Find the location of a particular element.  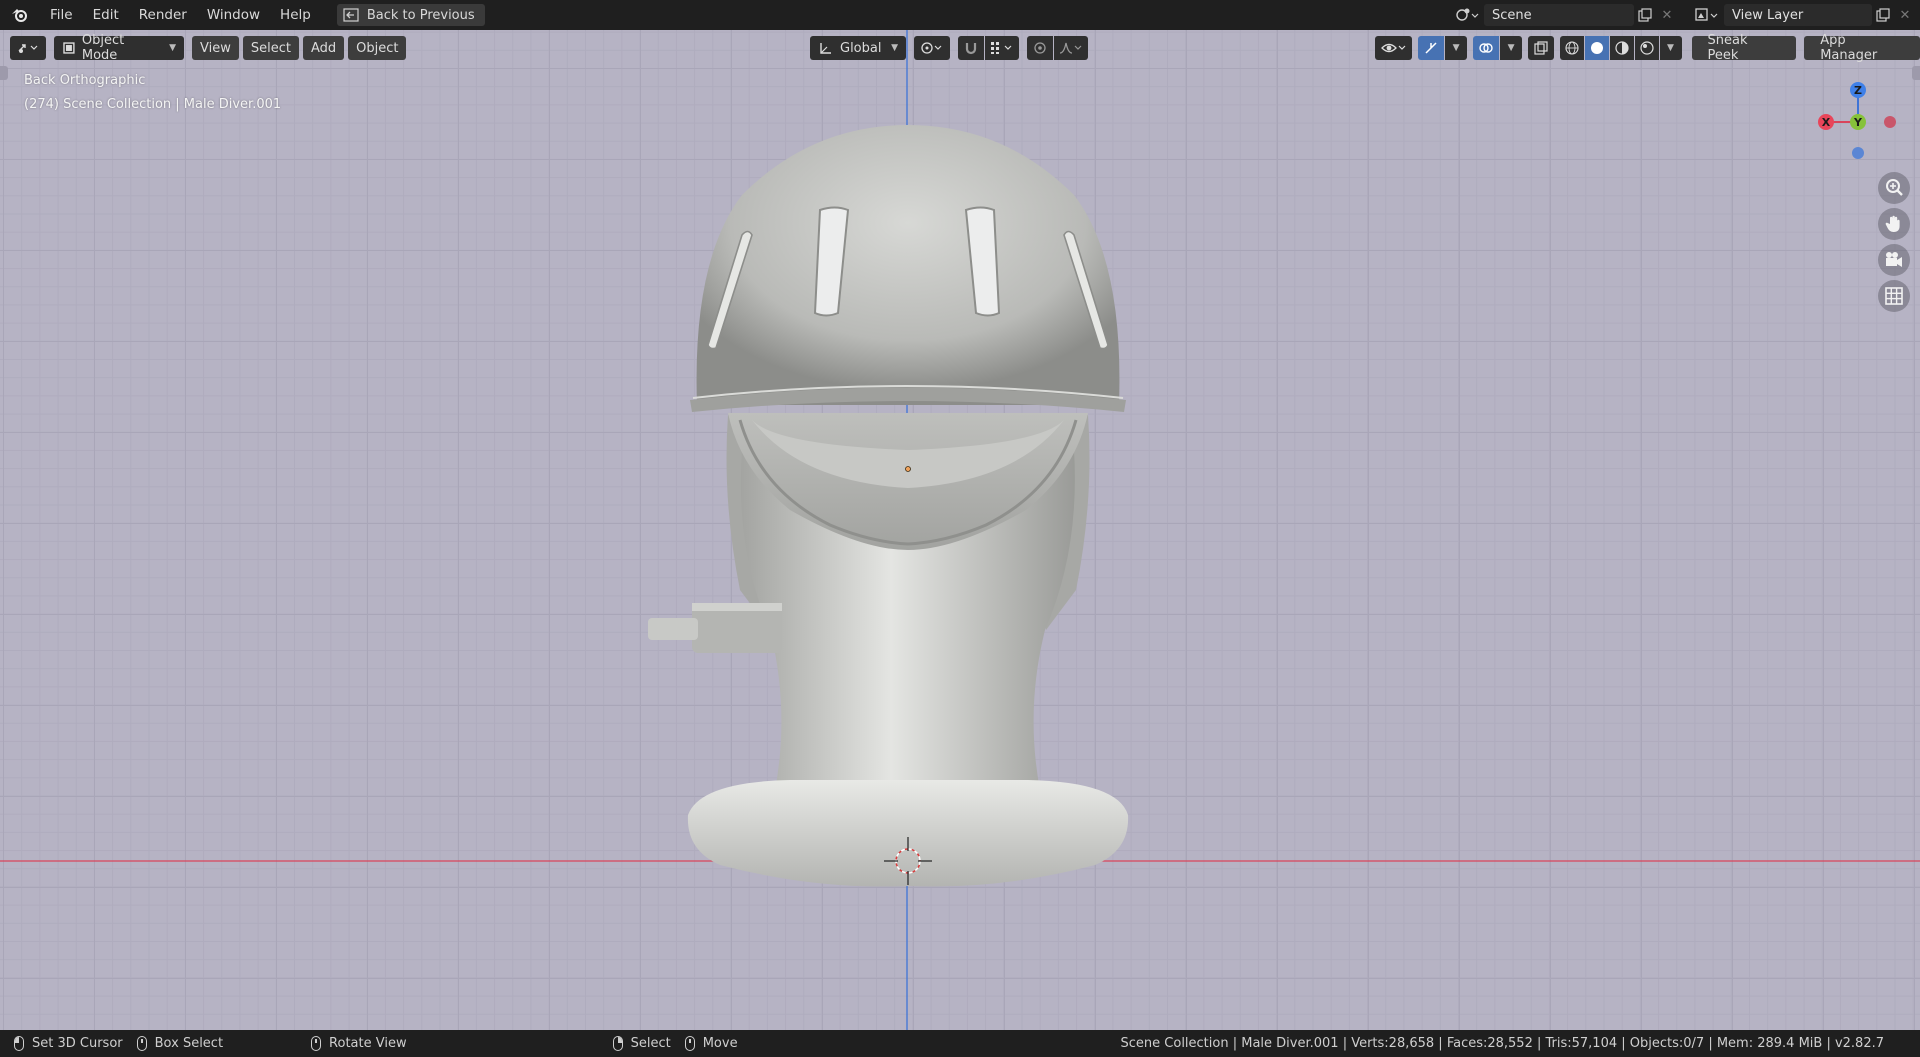

falloff-curve-icon is located at coordinates (1070, 48).